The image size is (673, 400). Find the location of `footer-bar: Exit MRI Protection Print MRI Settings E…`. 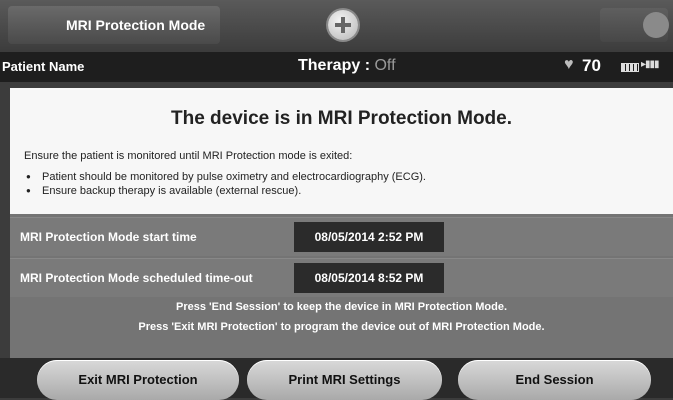

footer-bar: Exit MRI Protection Print MRI Settings E… is located at coordinates (336, 379).